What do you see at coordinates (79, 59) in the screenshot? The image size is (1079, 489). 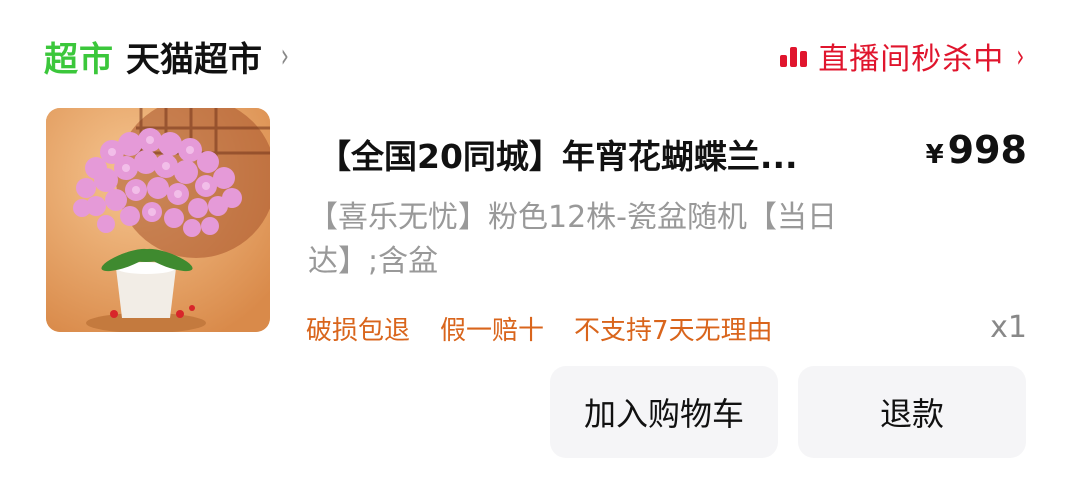 I see `store-badge: 超市` at bounding box center [79, 59].